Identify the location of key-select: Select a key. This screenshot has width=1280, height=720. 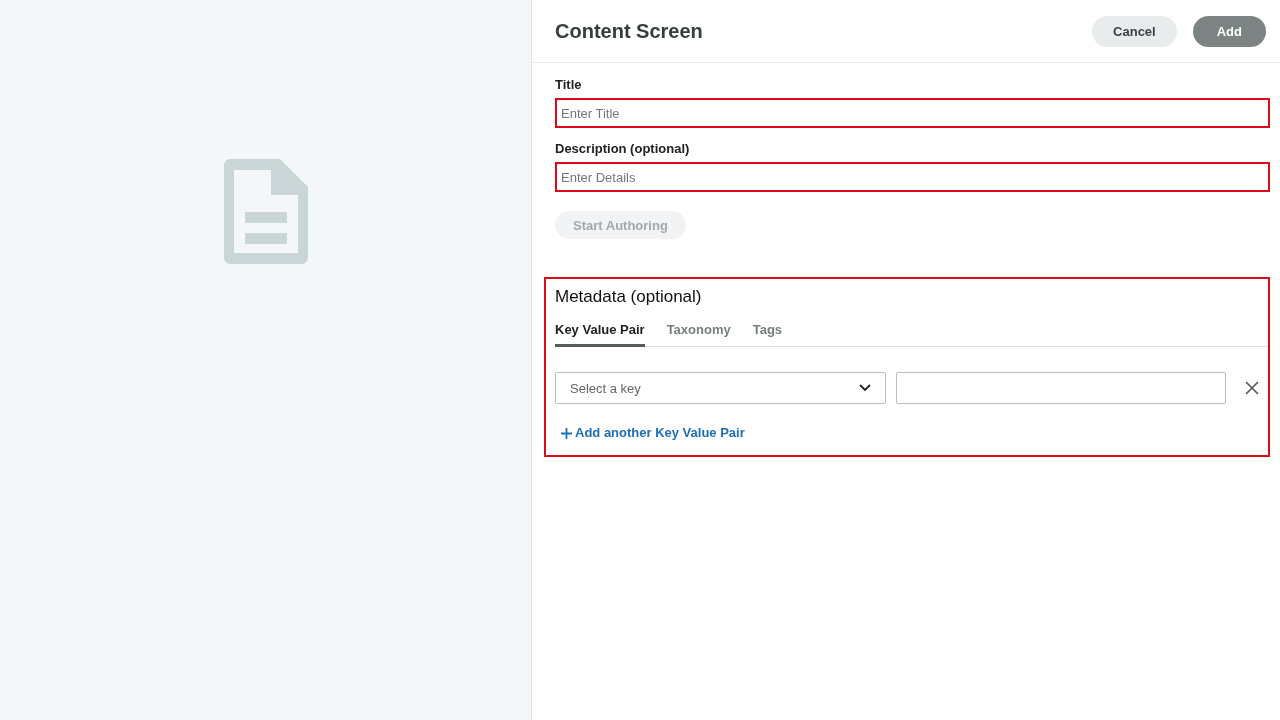
(720, 388).